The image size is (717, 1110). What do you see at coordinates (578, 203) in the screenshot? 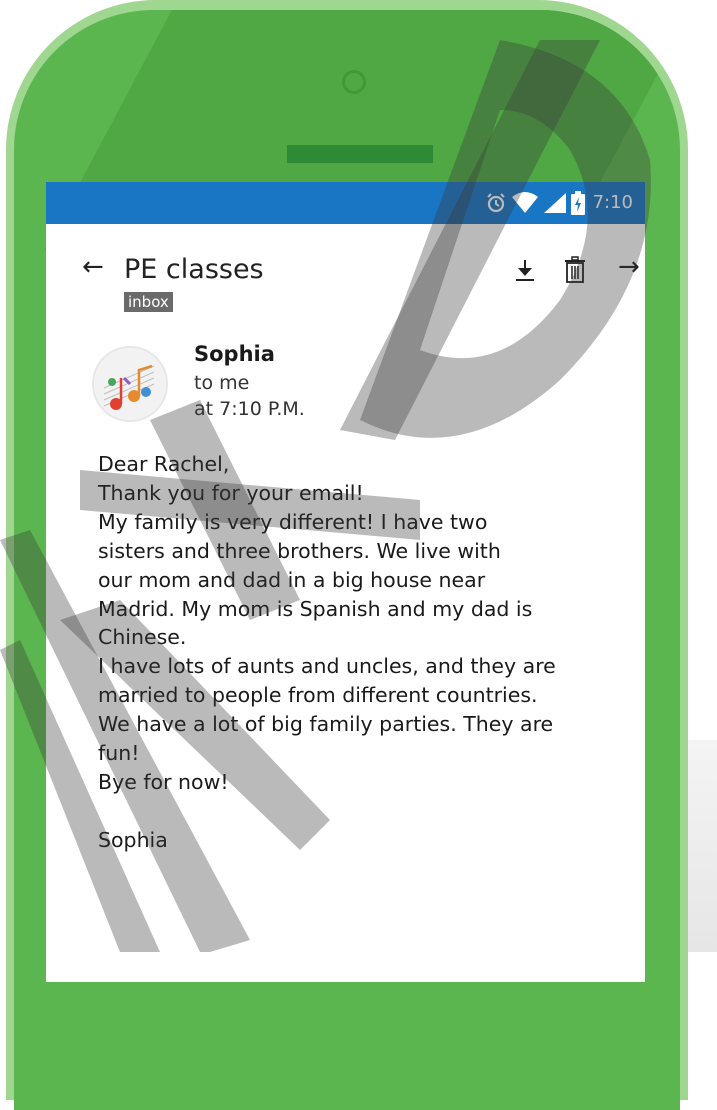
I see `battery-icon` at bounding box center [578, 203].